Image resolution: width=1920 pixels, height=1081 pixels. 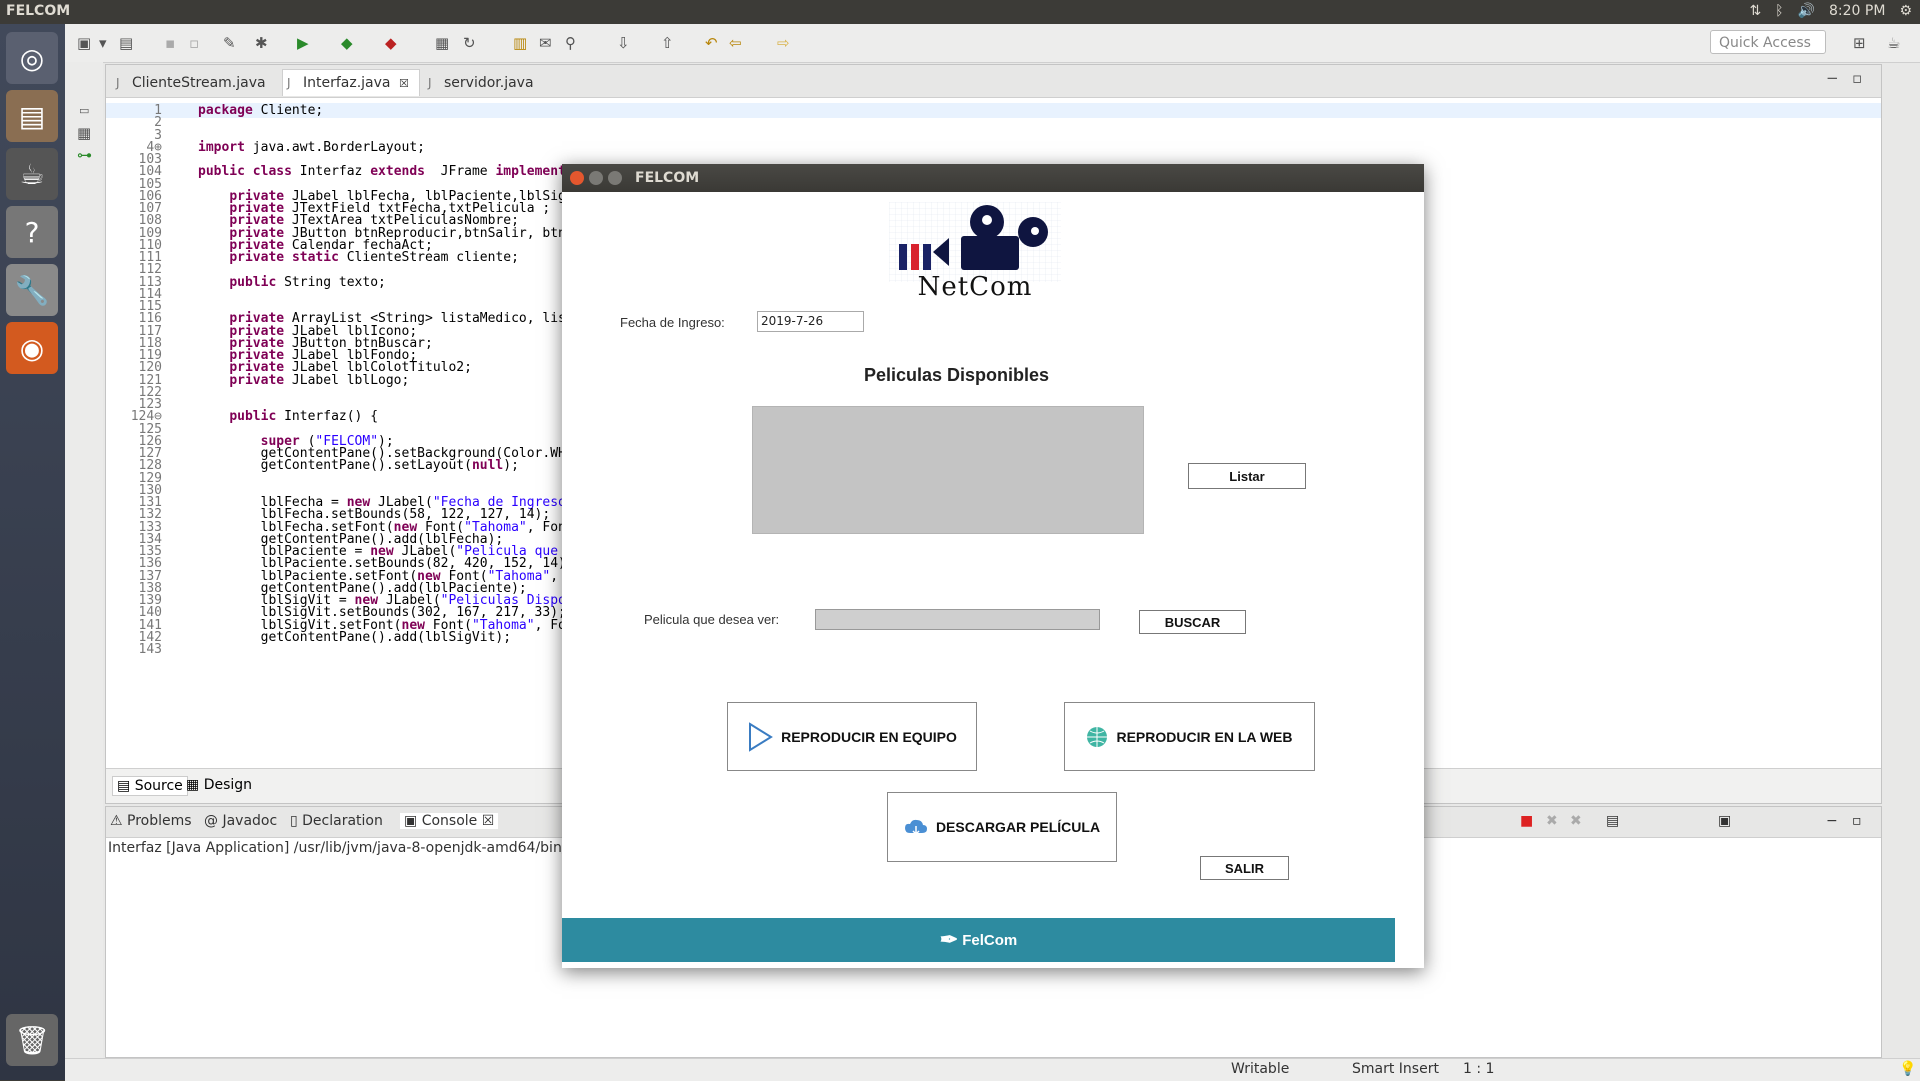 I want to click on feather-logo-icon: ✒, so click(x=949, y=939).